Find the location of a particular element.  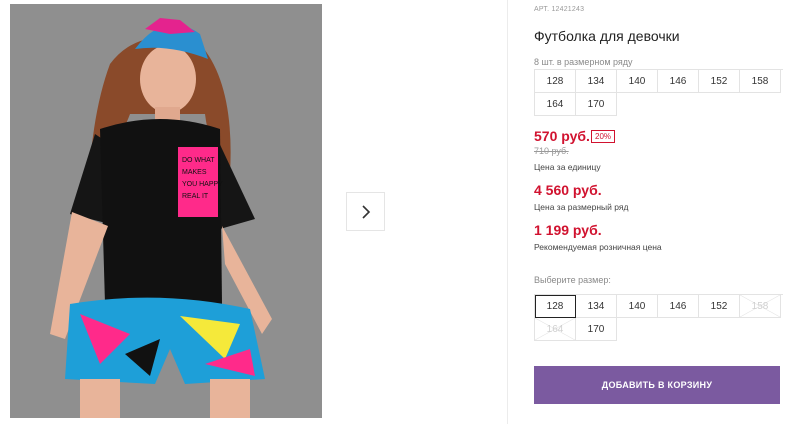

pocket-print-line: MAKES is located at coordinates (194, 172).